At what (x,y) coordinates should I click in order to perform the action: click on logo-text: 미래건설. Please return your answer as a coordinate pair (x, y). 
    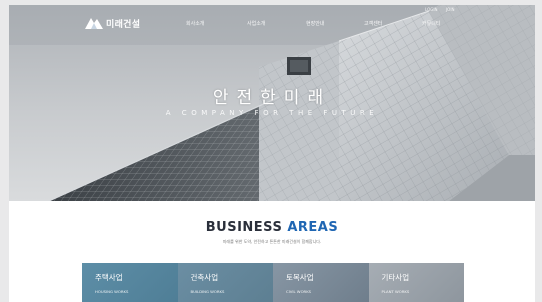
    Looking at the image, I should click on (123, 25).